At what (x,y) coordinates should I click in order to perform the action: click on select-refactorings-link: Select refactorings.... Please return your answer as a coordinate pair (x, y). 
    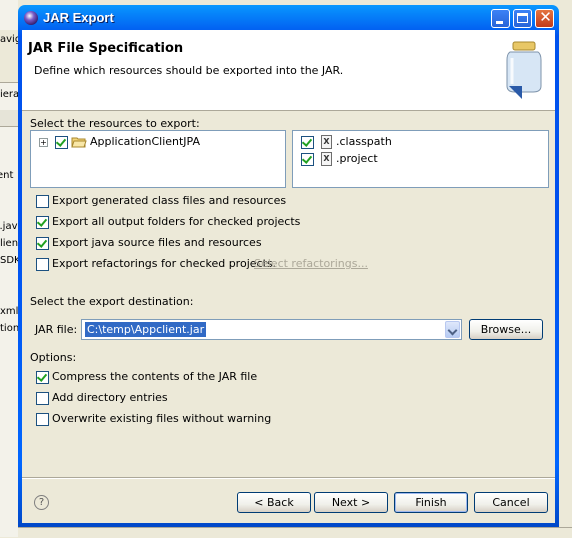
    Looking at the image, I should click on (311, 263).